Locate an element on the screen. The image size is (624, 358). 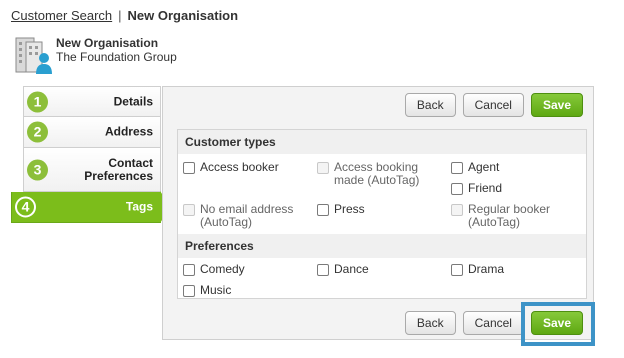
option-label: Press is located at coordinates (349, 209).